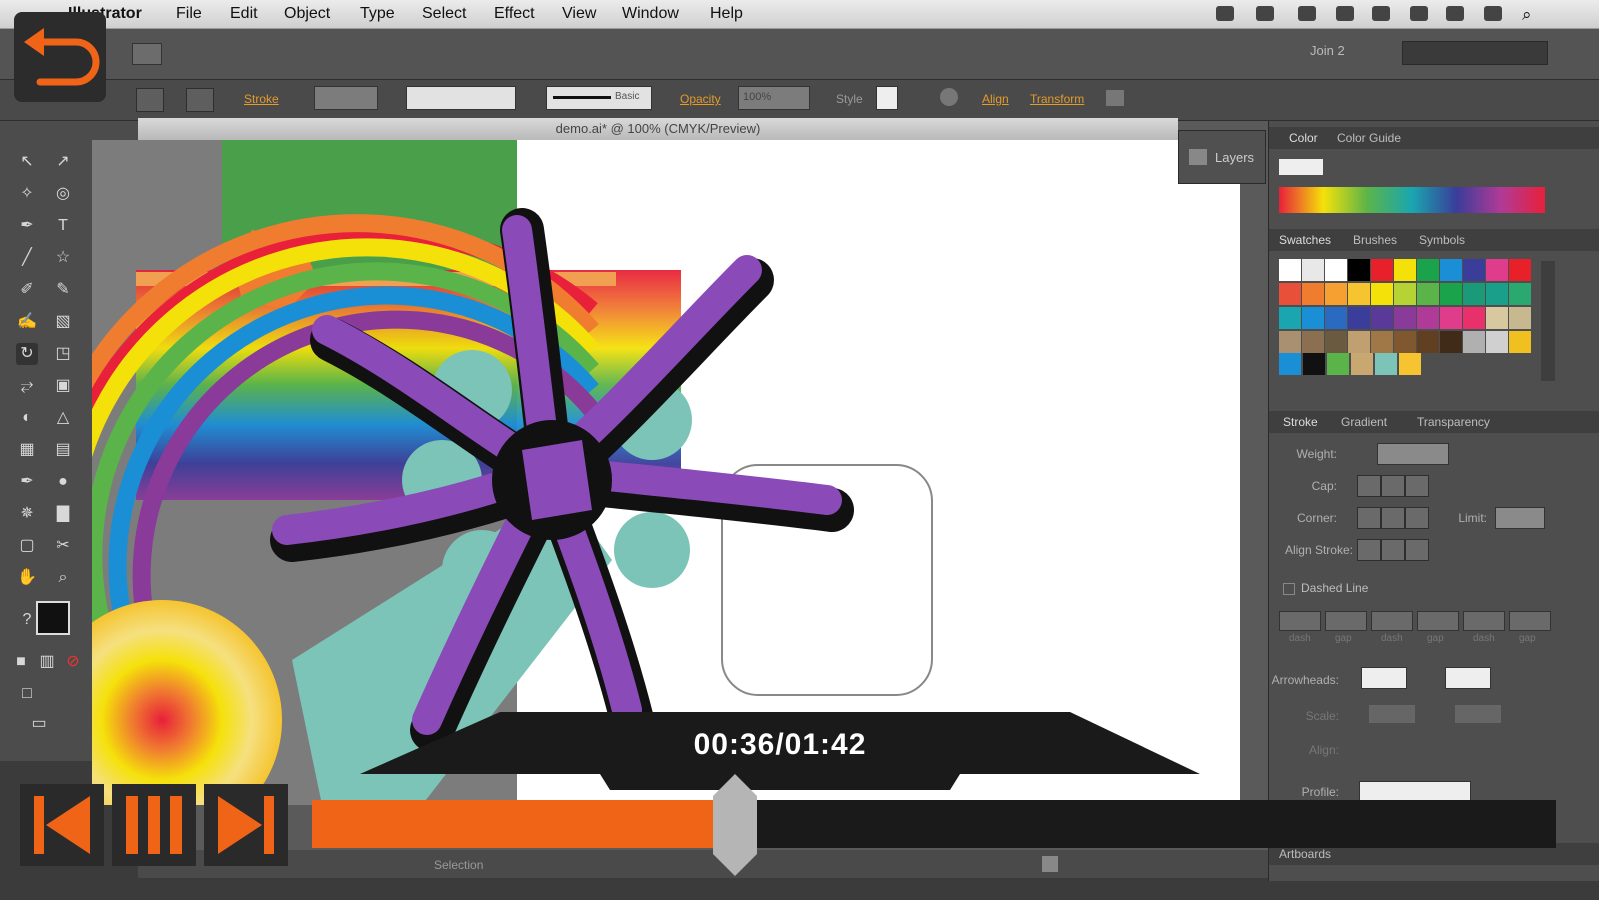  I want to click on gradient-mode-icon: ▥, so click(47, 662).